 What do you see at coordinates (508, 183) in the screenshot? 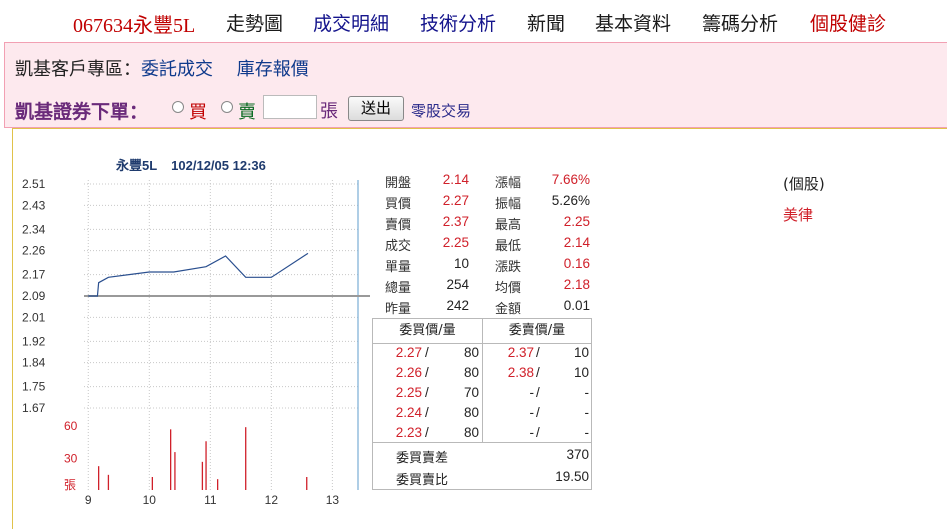
I see `quote-label: 漲幅` at bounding box center [508, 183].